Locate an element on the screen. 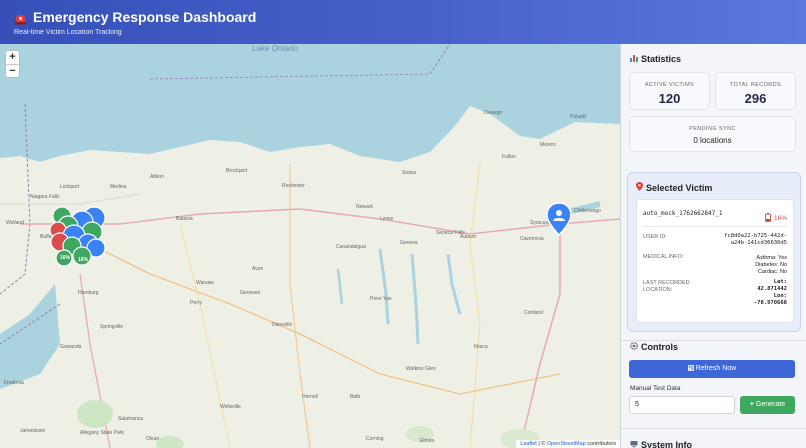 This screenshot has width=806, height=448. osm-link: OpenStreetMap is located at coordinates (566, 444).